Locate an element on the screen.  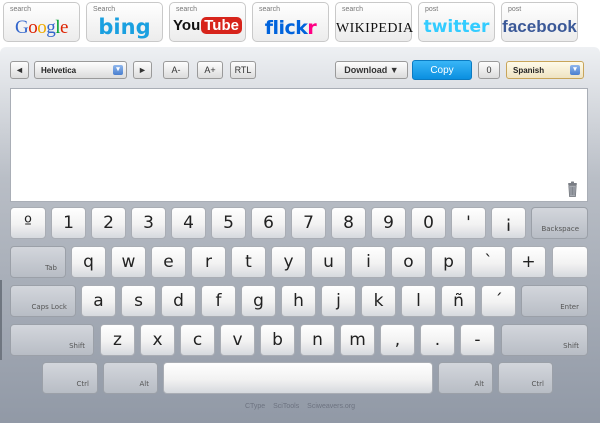
google-wordmark: Google is located at coordinates (41, 27).